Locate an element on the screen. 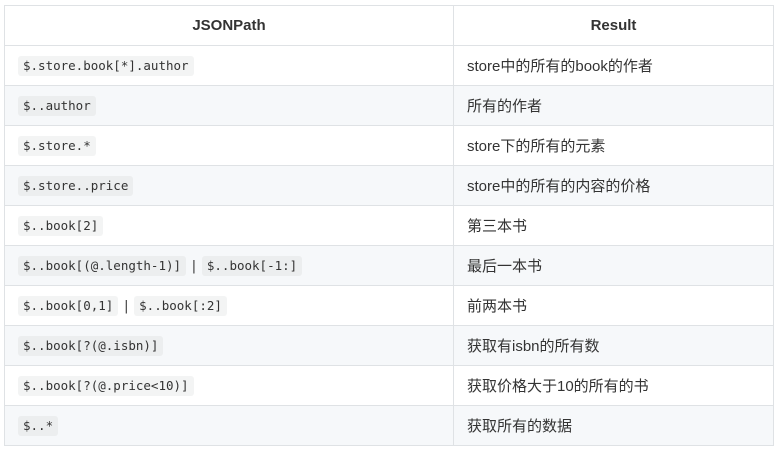 This screenshot has height=450, width=777. table-header: JSONPath Result is located at coordinates (389, 25).